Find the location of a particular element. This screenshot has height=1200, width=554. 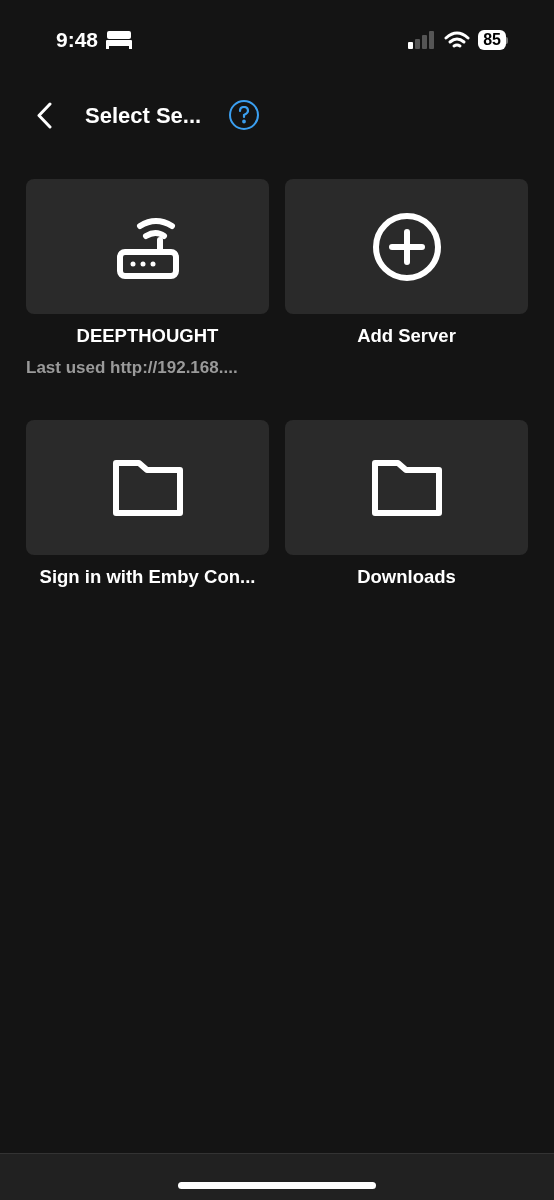

tile-label: Downloads is located at coordinates (406, 577).